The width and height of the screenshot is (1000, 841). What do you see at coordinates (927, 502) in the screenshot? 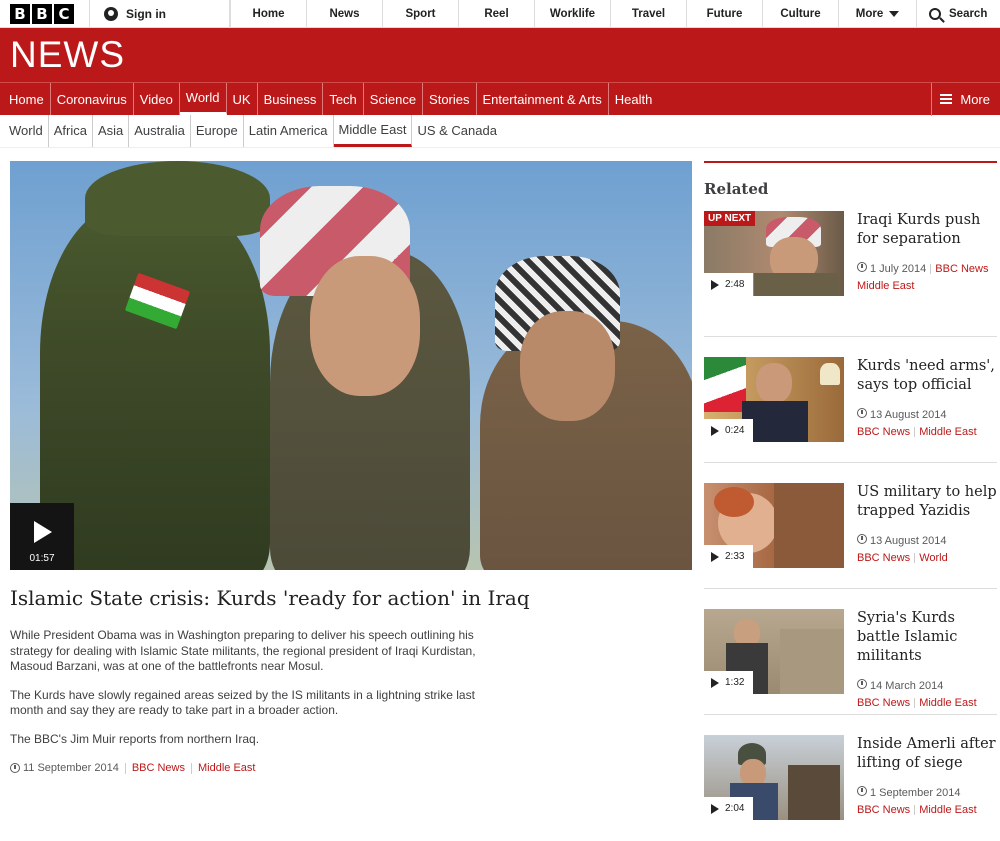
I see `related-title: US military to help trapped Yazidis` at bounding box center [927, 502].